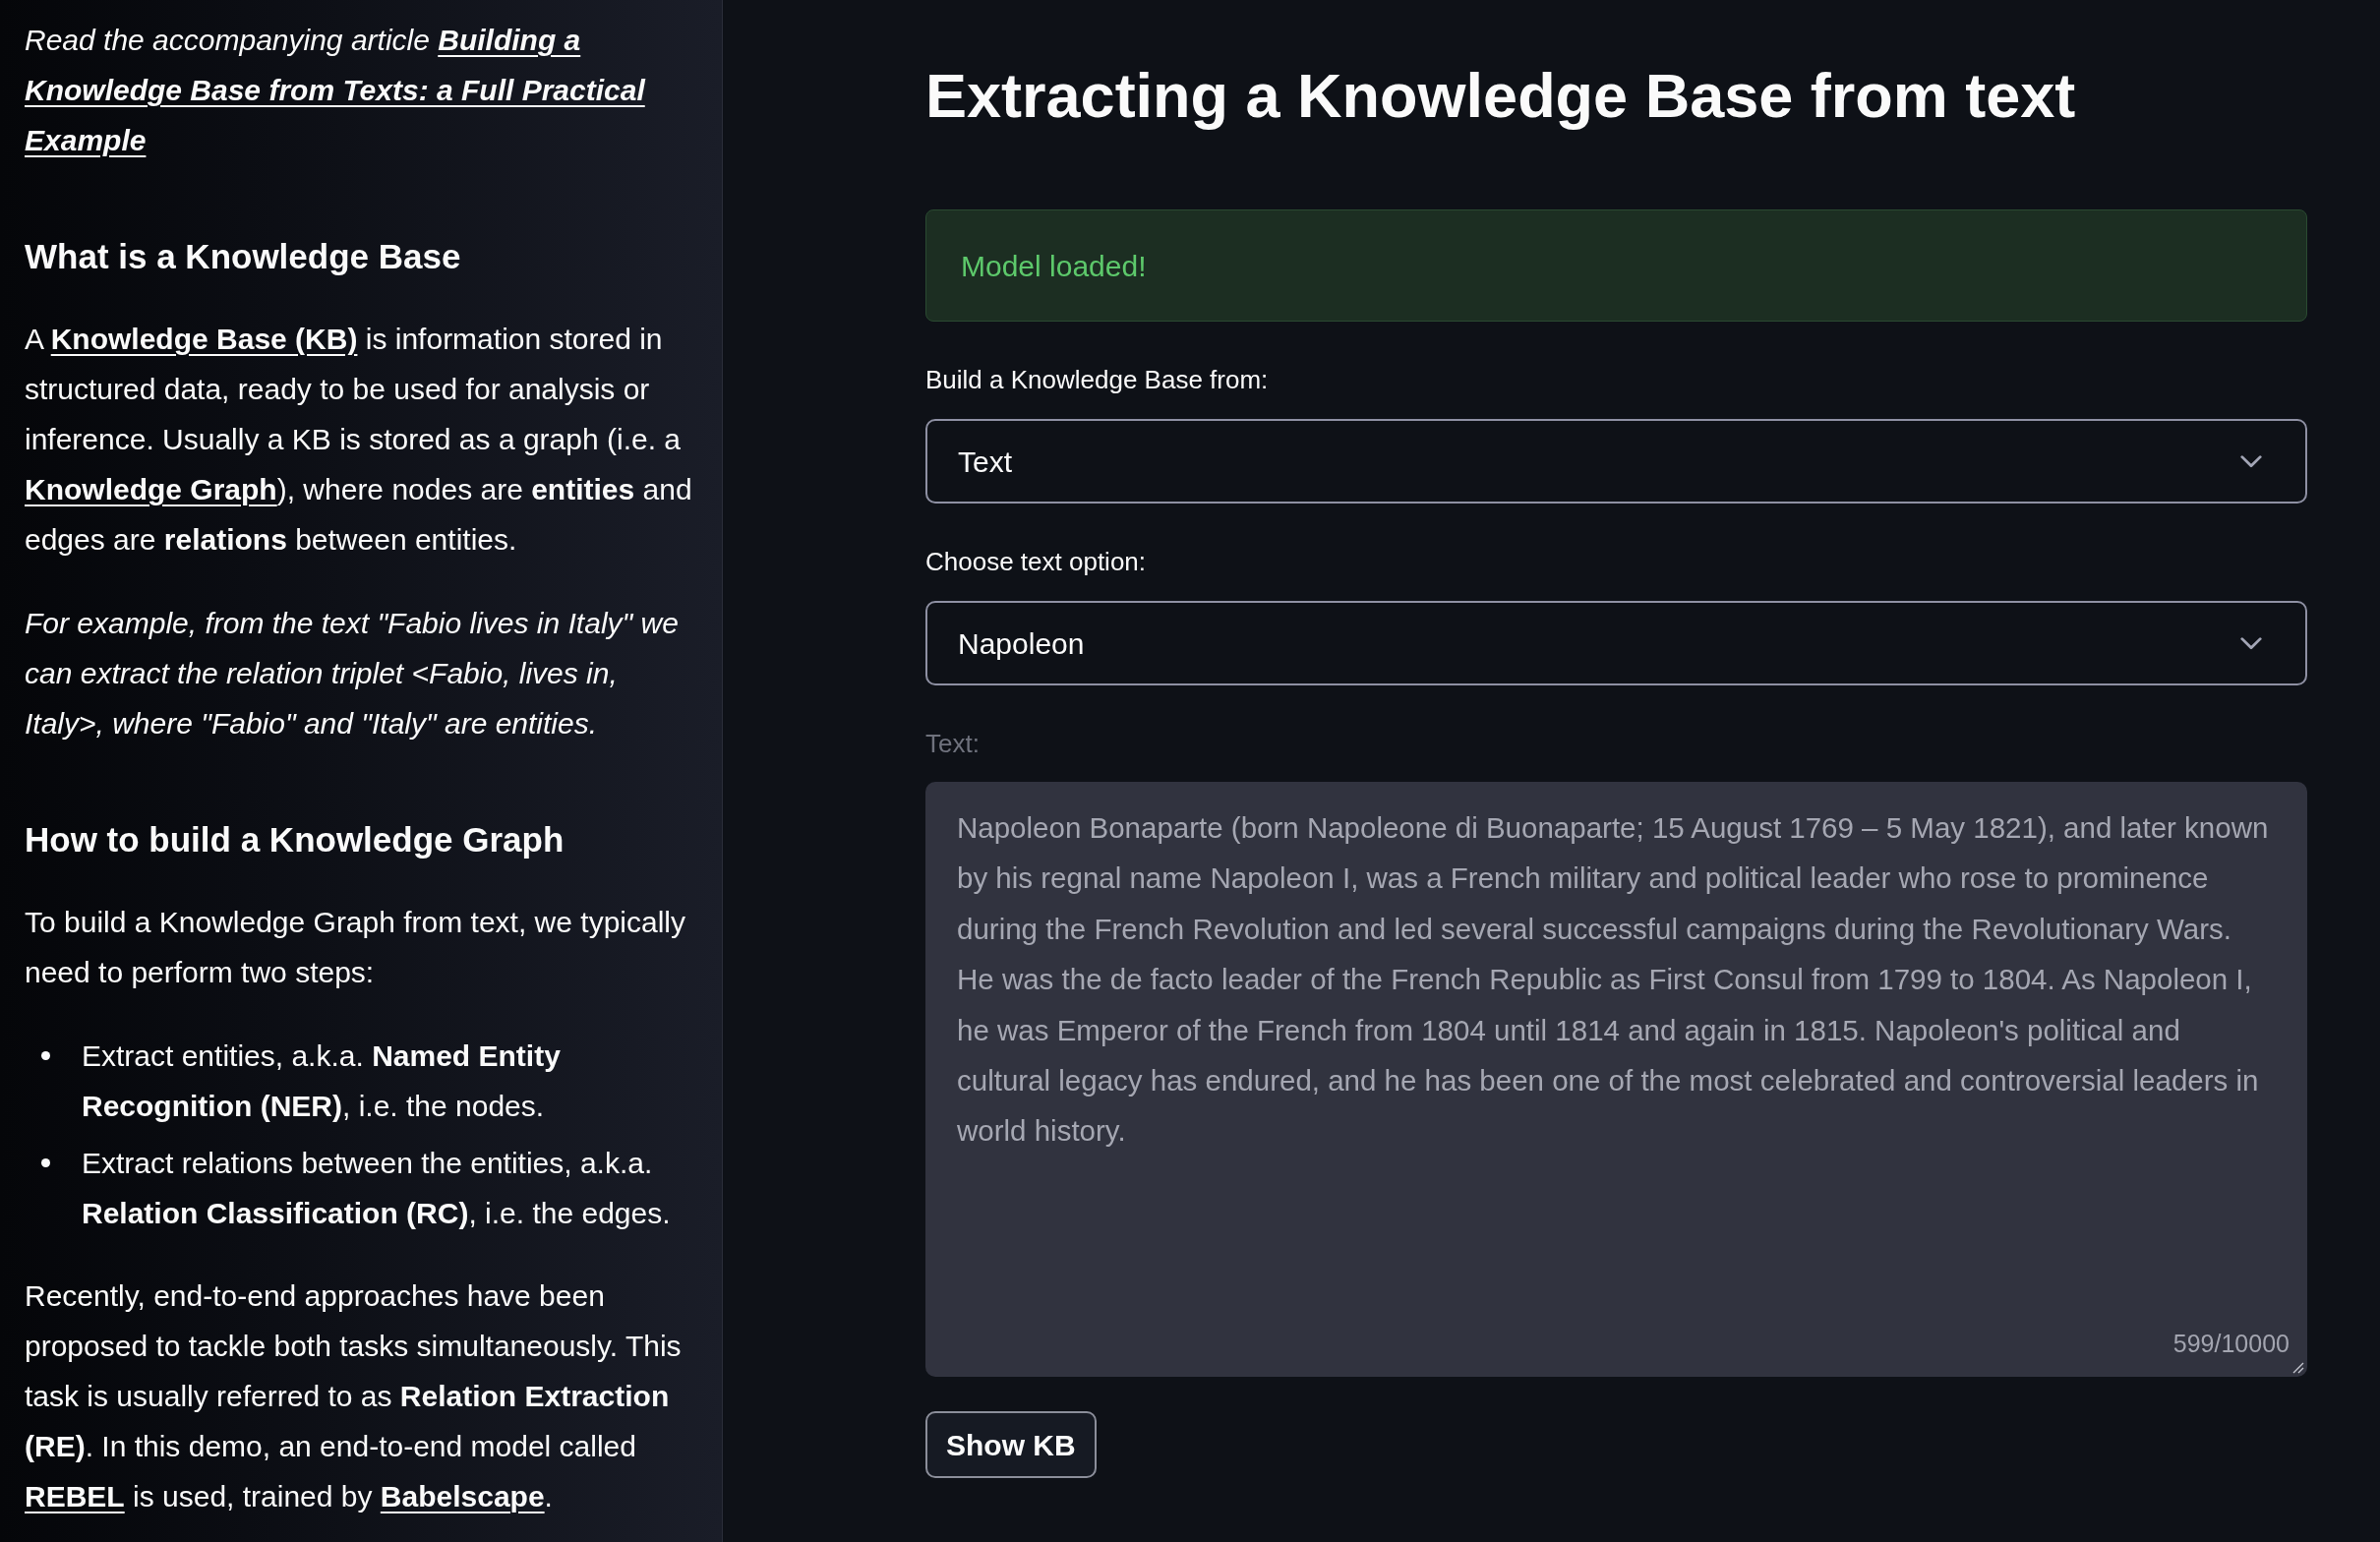  I want to click on text-link: Knowledge Base from Texts: a Full Practical, so click(335, 90).